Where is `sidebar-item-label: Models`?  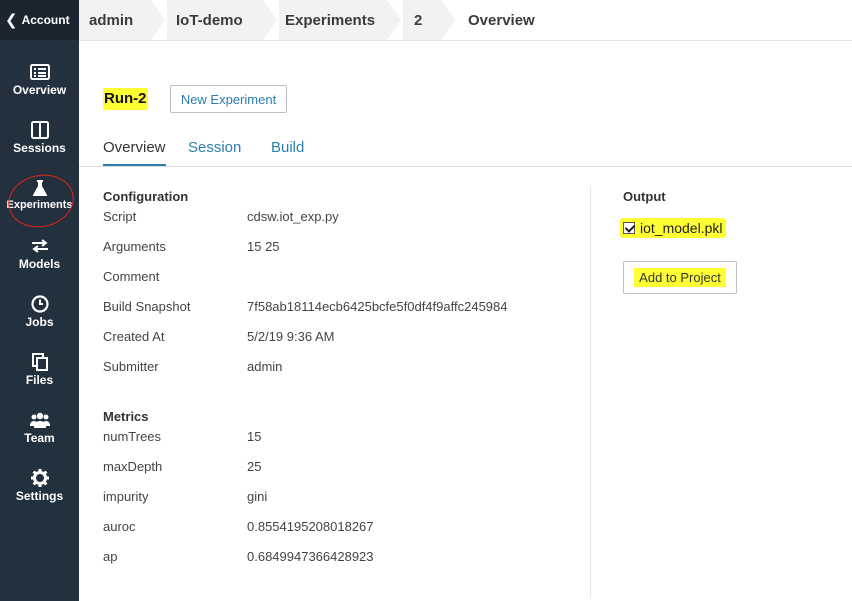 sidebar-item-label: Models is located at coordinates (39, 264).